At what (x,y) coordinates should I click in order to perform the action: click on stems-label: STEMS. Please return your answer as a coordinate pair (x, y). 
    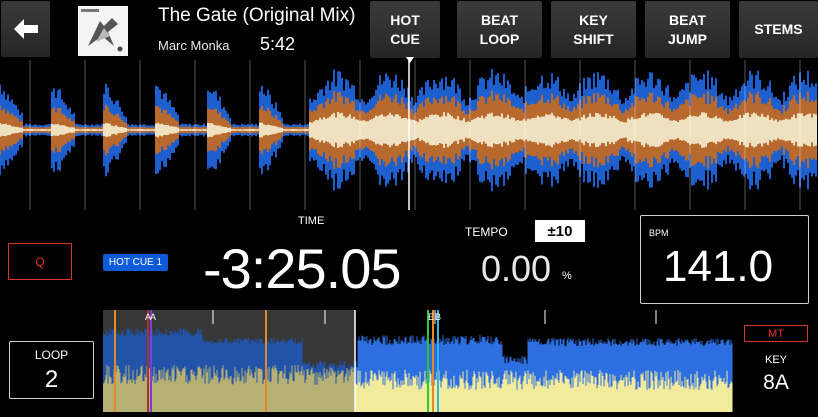
    Looking at the image, I should click on (778, 29).